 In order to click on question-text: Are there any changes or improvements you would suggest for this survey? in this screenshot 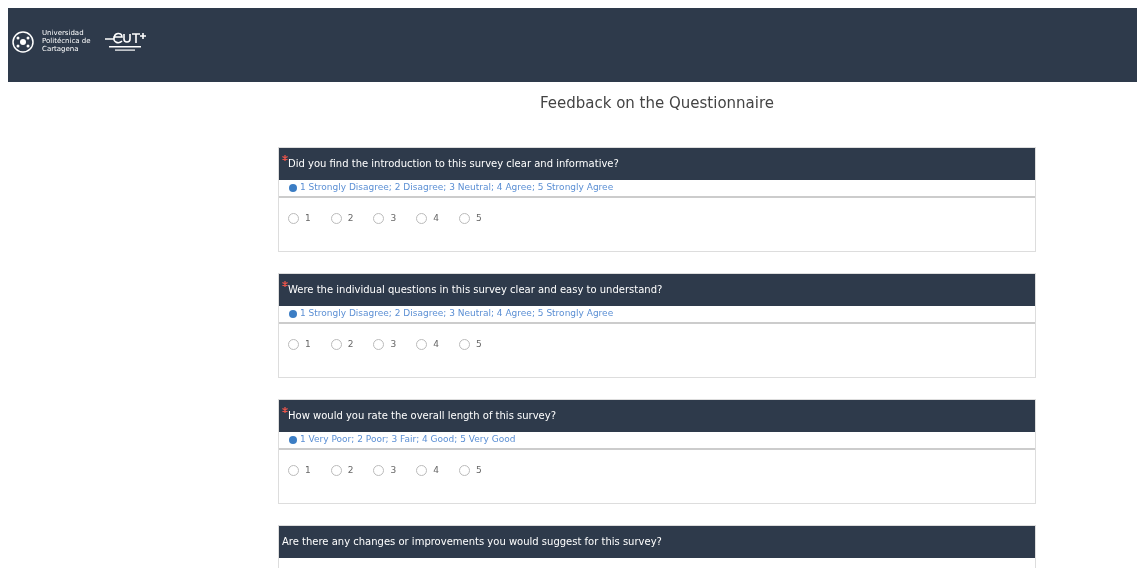, I will do `click(472, 542)`.